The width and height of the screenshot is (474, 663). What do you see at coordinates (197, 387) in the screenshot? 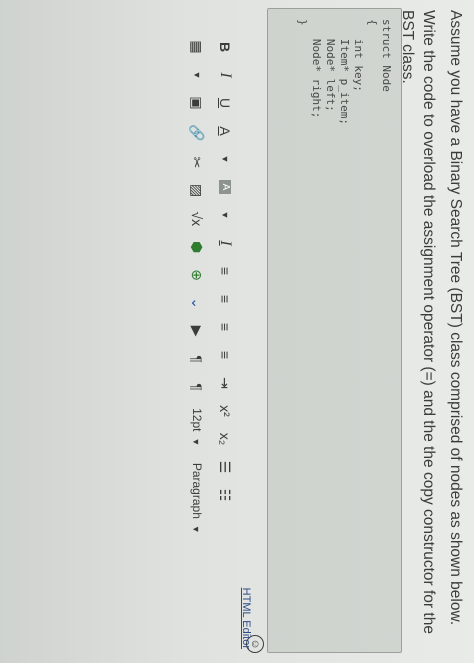
I see `rtl-icon: ¶` at bounding box center [197, 387].